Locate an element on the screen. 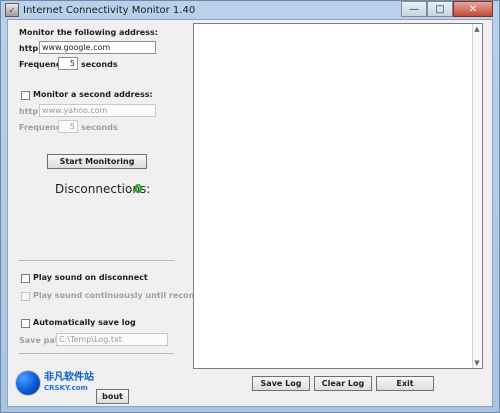 Image resolution: width=500 pixels, height=413 pixels. window-title: Internet Connectivity Monitor 1.40 is located at coordinates (109, 10).